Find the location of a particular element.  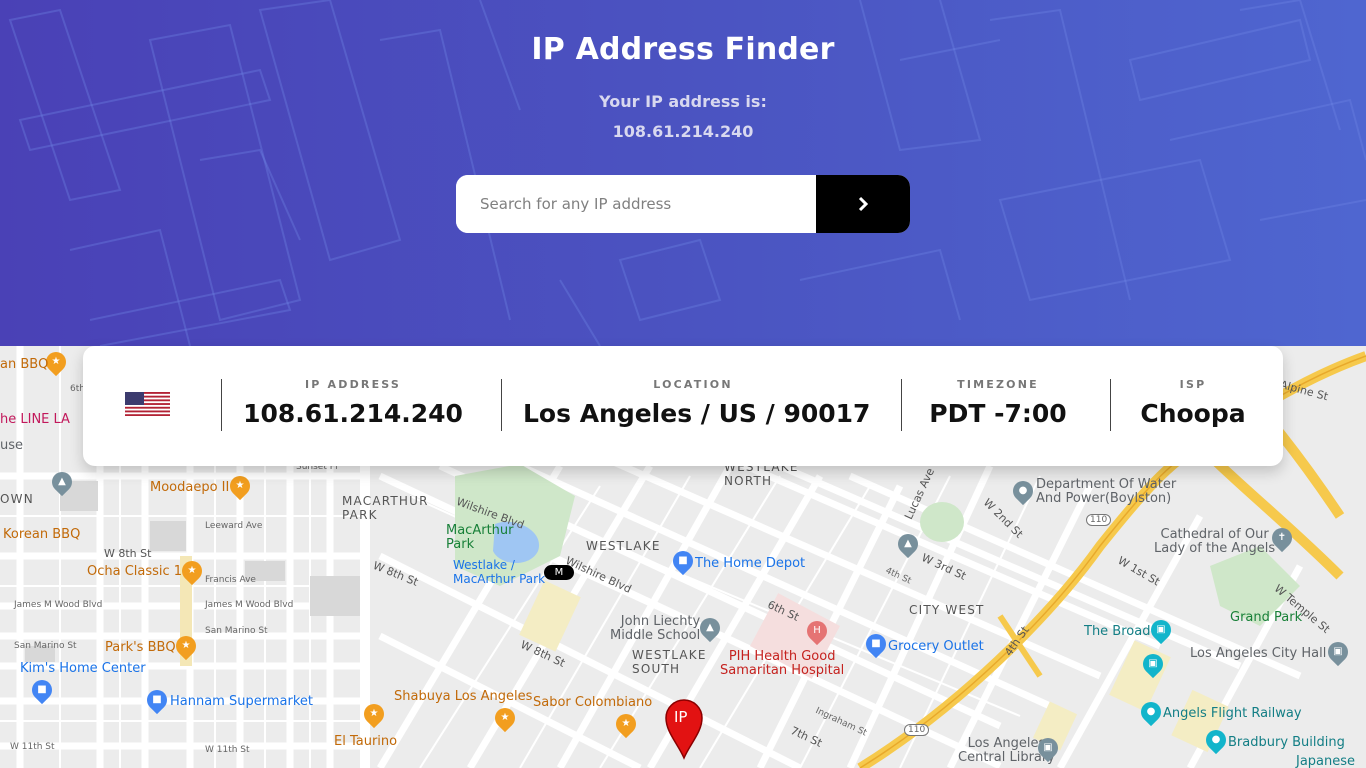

street-label: W 8th St is located at coordinates (128, 553).